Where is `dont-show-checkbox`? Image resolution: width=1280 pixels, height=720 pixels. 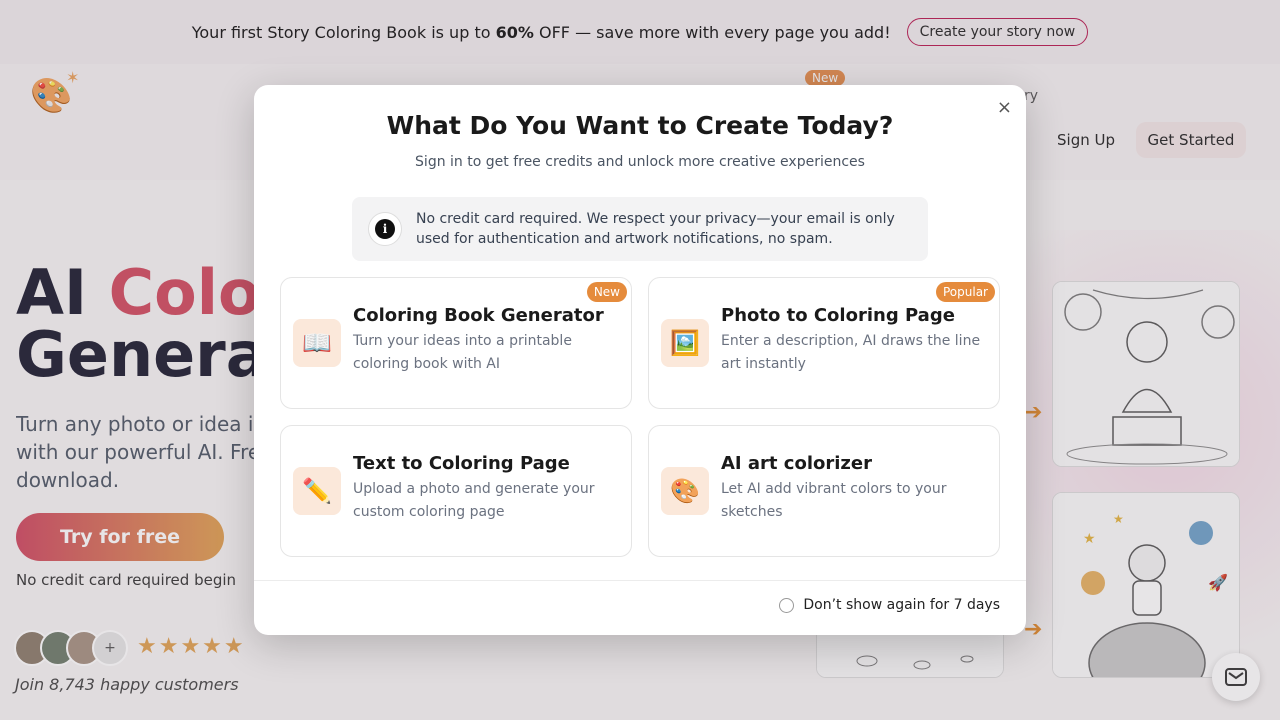 dont-show-checkbox is located at coordinates (787, 605).